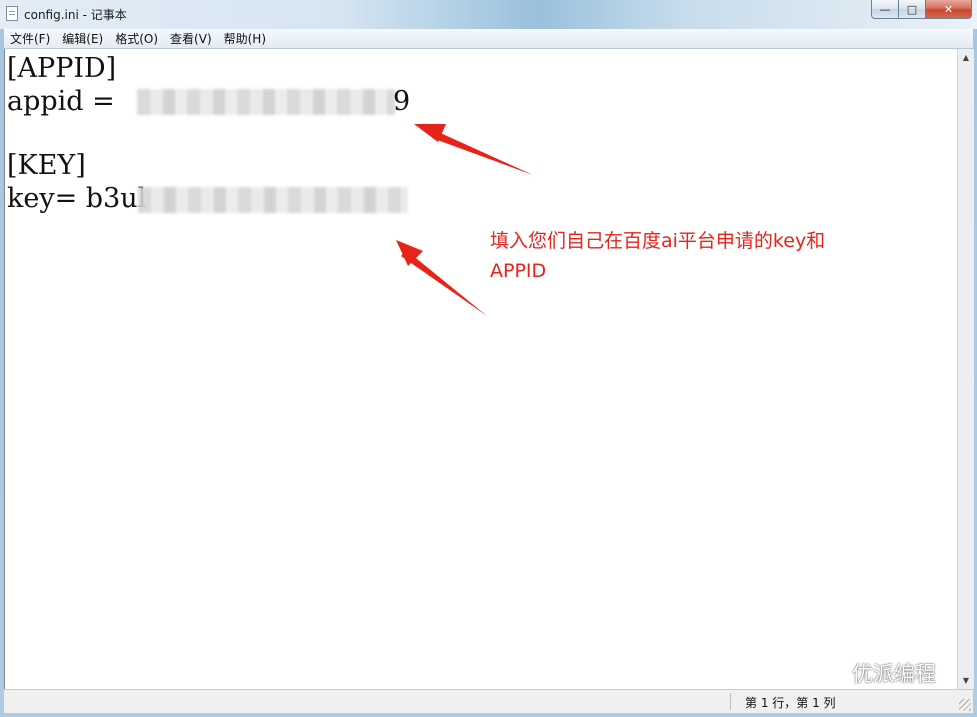 The width and height of the screenshot is (977, 717). Describe the element at coordinates (464, 220) in the screenshot. I see `annotation-arrows` at that location.